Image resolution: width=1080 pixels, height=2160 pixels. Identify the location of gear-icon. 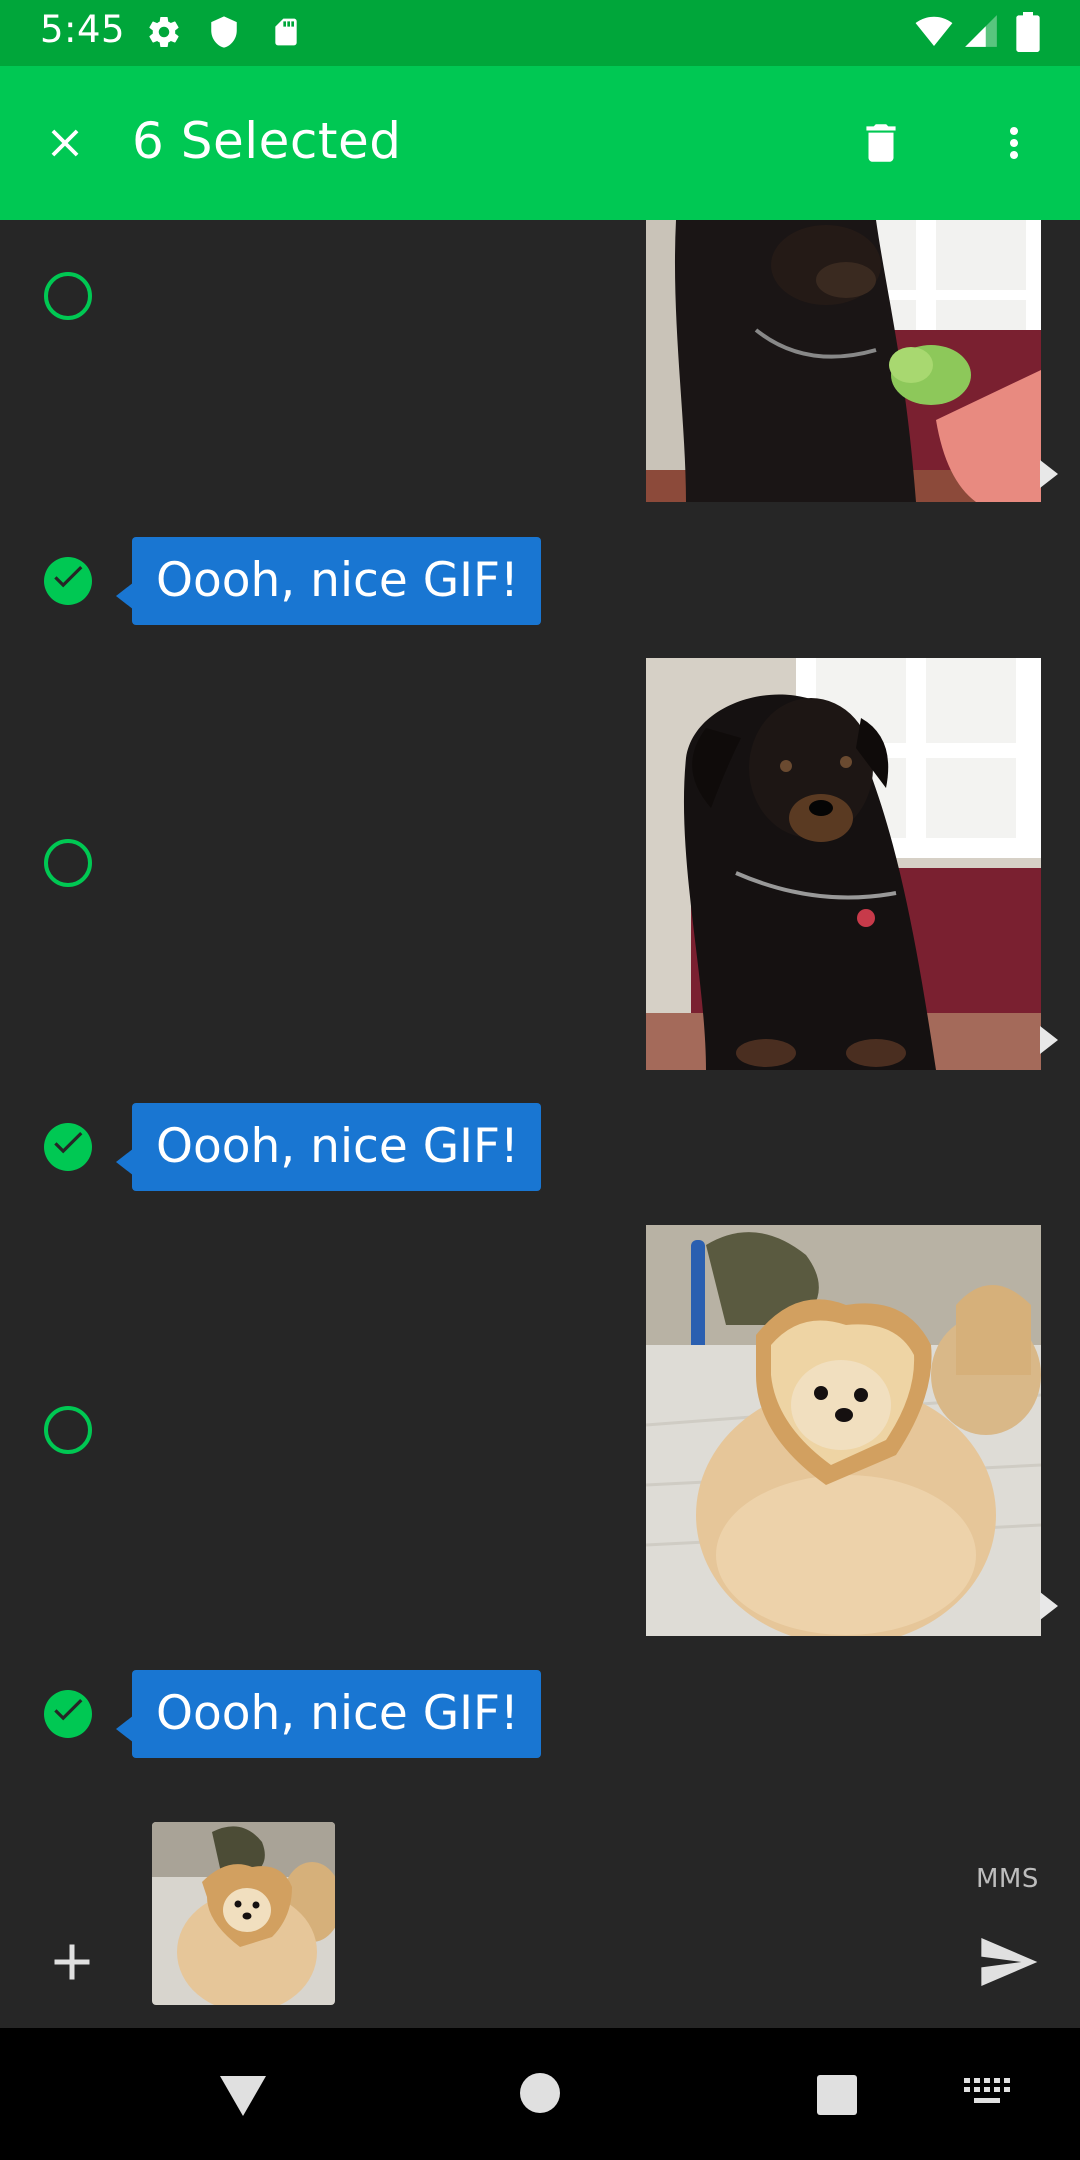
(164, 32).